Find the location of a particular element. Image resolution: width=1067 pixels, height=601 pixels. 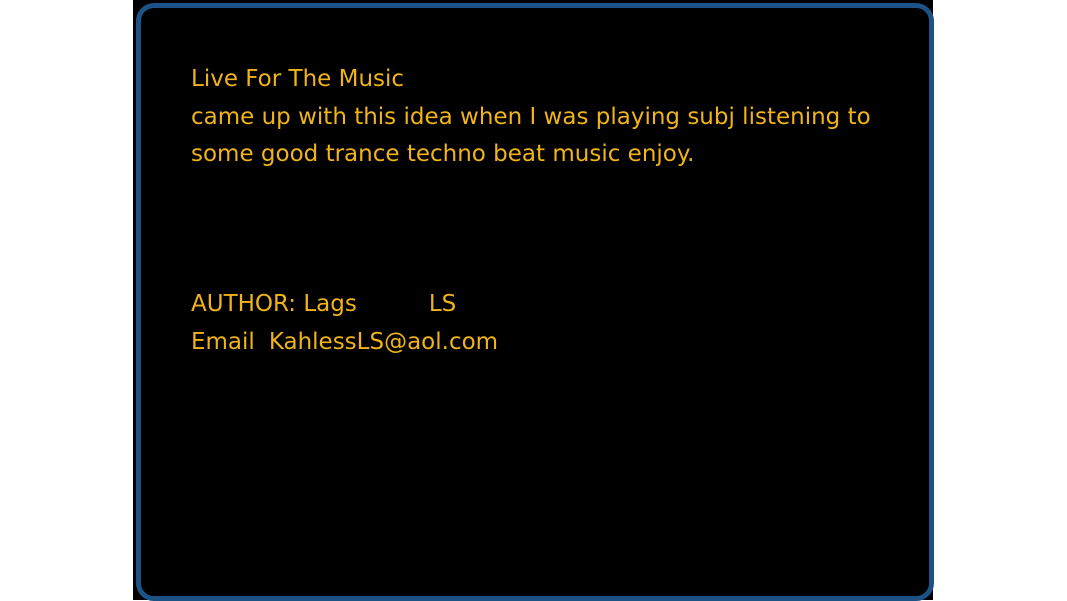

author-initials: LS is located at coordinates (442, 304).